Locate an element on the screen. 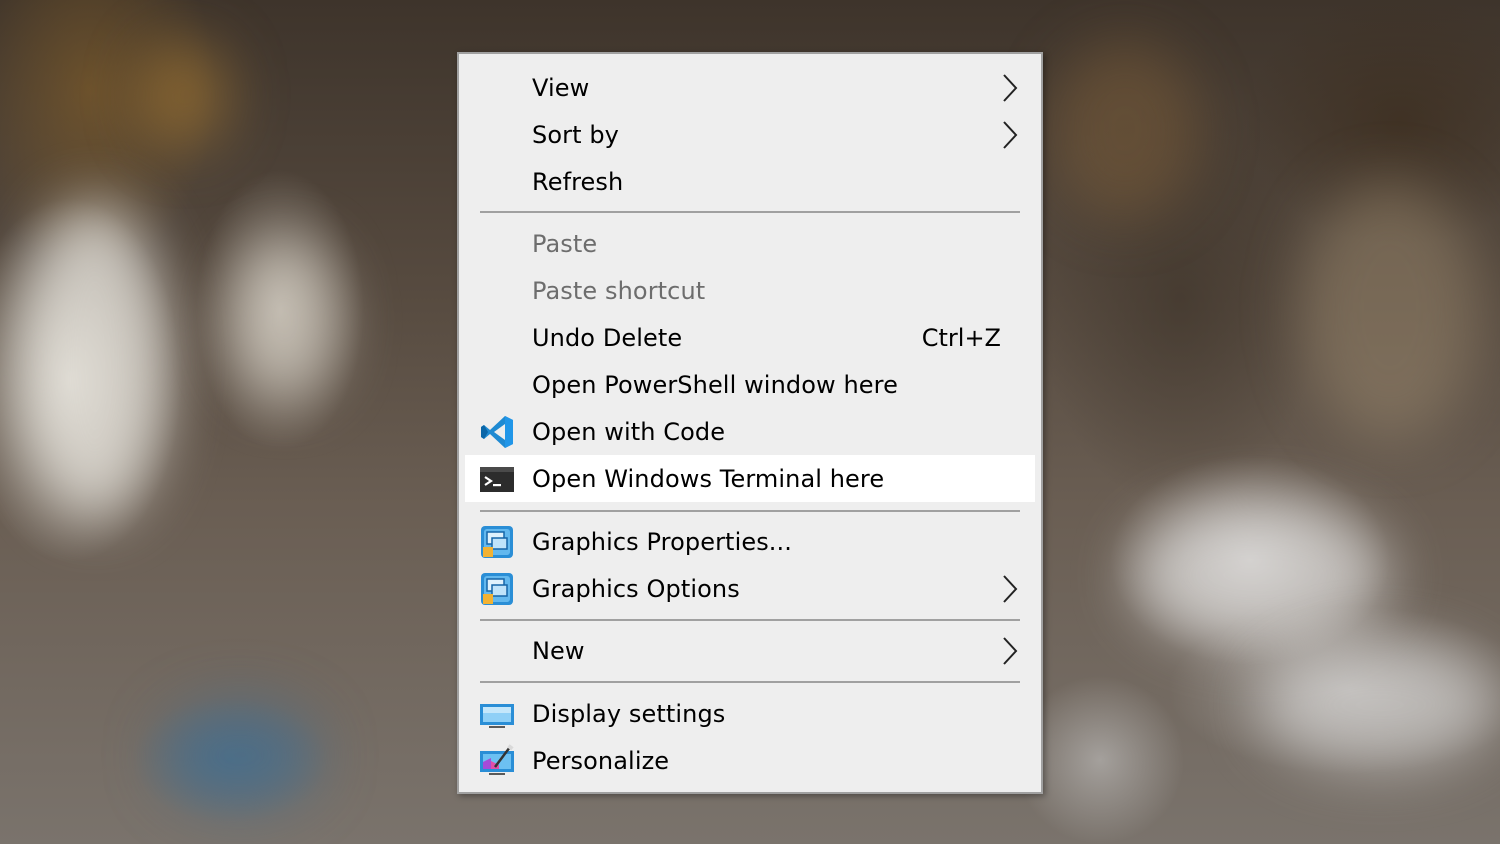 The width and height of the screenshot is (1500, 844). menu-item-open-windows-terminal: Open Windows Terminal here is located at coordinates (750, 478).